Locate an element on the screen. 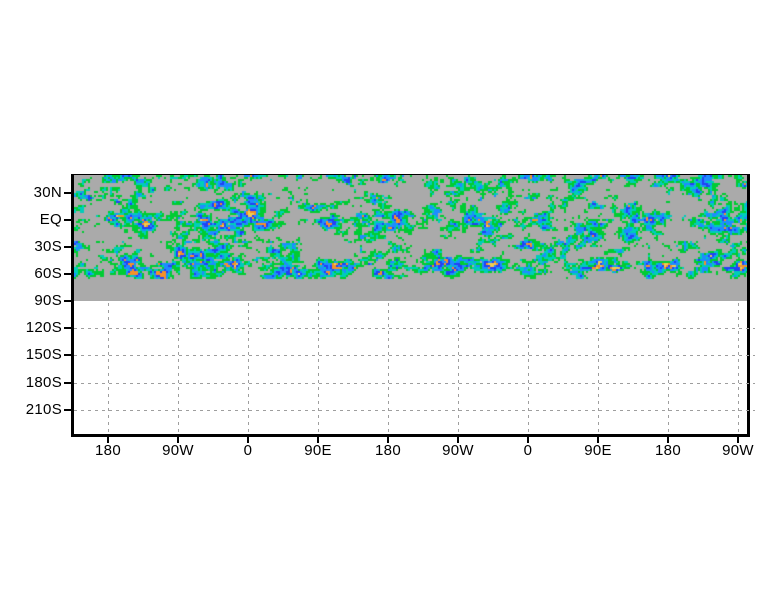  y-axis-tick-label: 60S is located at coordinates (48, 273).